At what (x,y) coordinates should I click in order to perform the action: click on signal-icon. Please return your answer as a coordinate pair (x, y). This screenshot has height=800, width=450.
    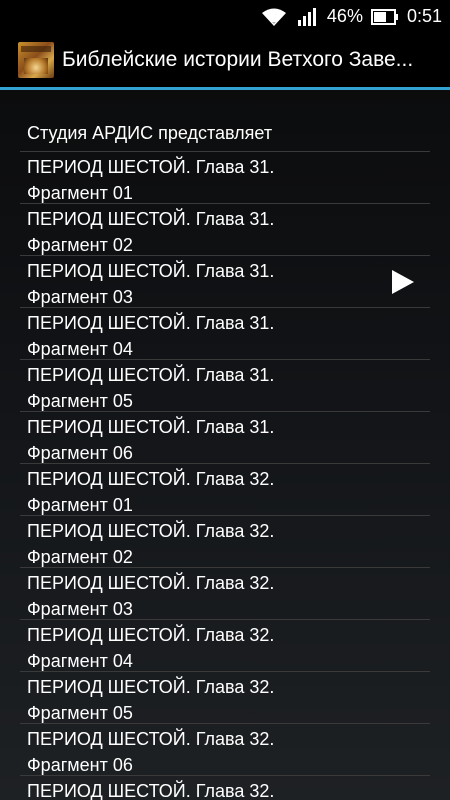
    Looking at the image, I should click on (308, 17).